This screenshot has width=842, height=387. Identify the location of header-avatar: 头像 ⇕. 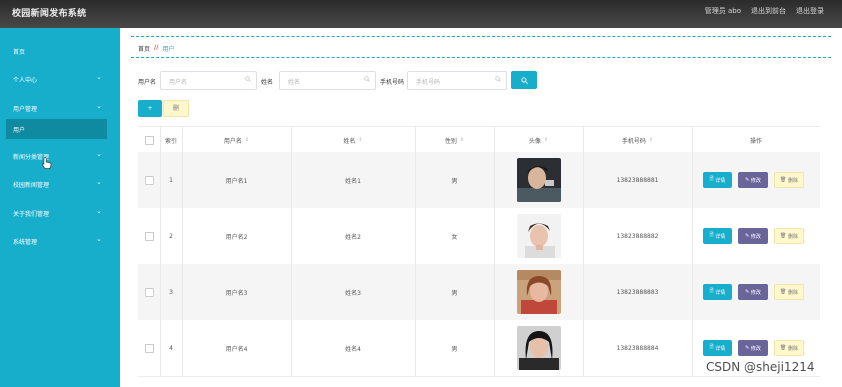
(538, 140).